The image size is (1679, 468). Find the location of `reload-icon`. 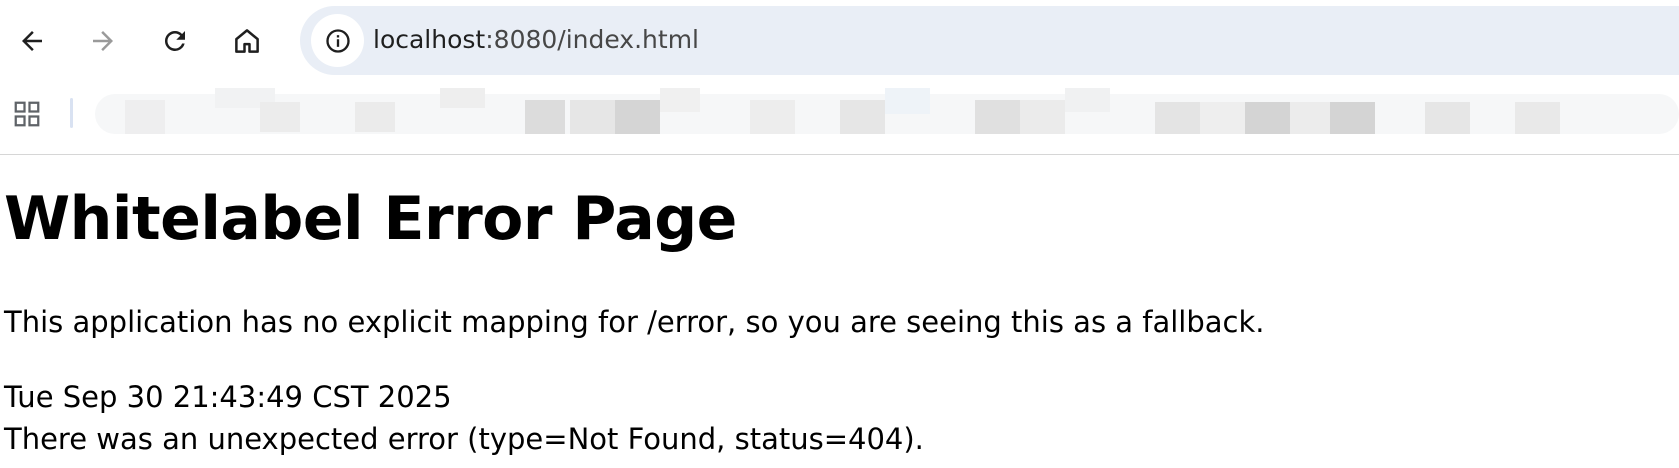

reload-icon is located at coordinates (174, 40).